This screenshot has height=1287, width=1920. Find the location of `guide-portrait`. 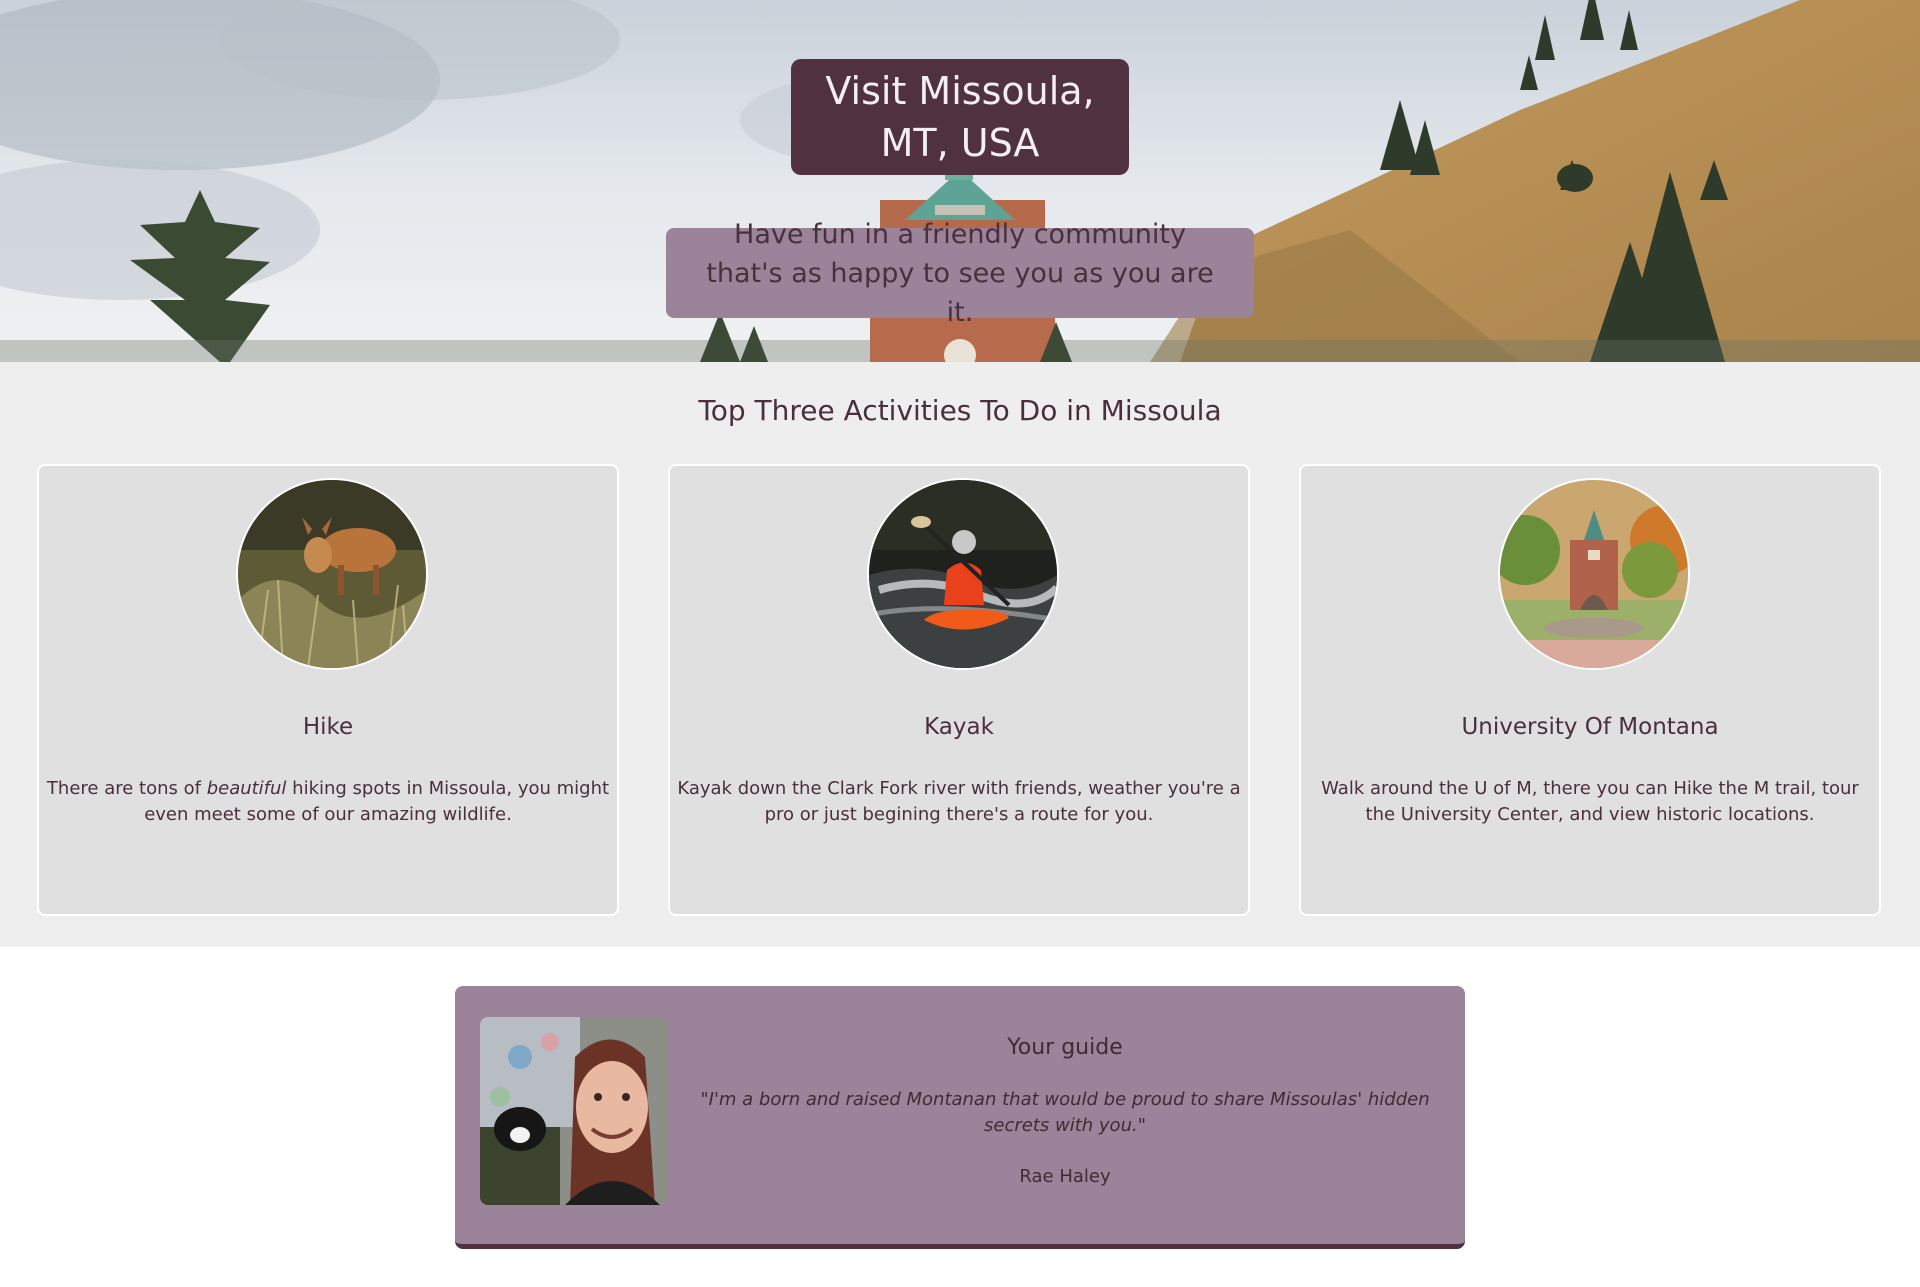

guide-portrait is located at coordinates (574, 1111).